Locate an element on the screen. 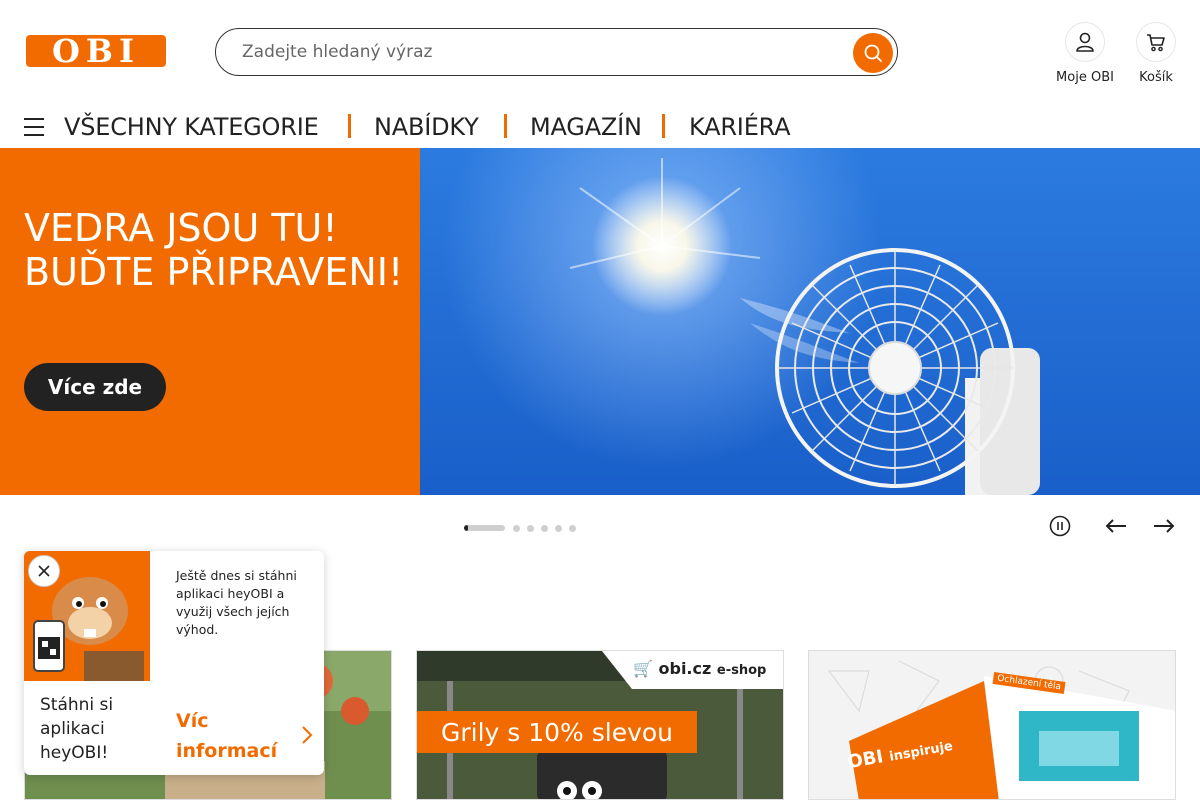  carousel-next-button is located at coordinates (1164, 526).